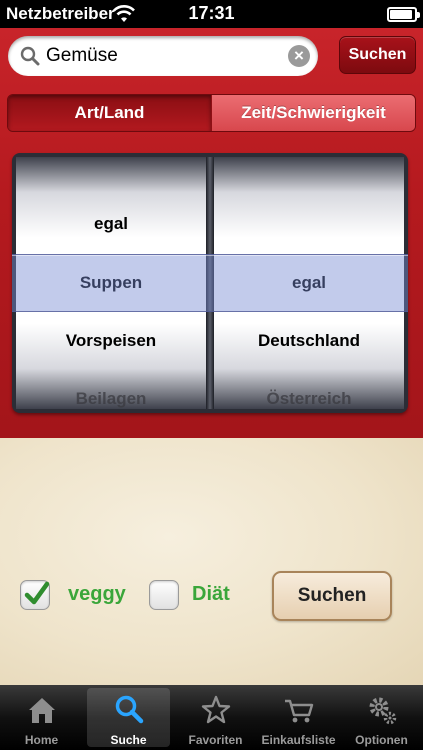 This screenshot has height=750, width=423. I want to click on tab-optionen: Optionen, so click(381, 717).